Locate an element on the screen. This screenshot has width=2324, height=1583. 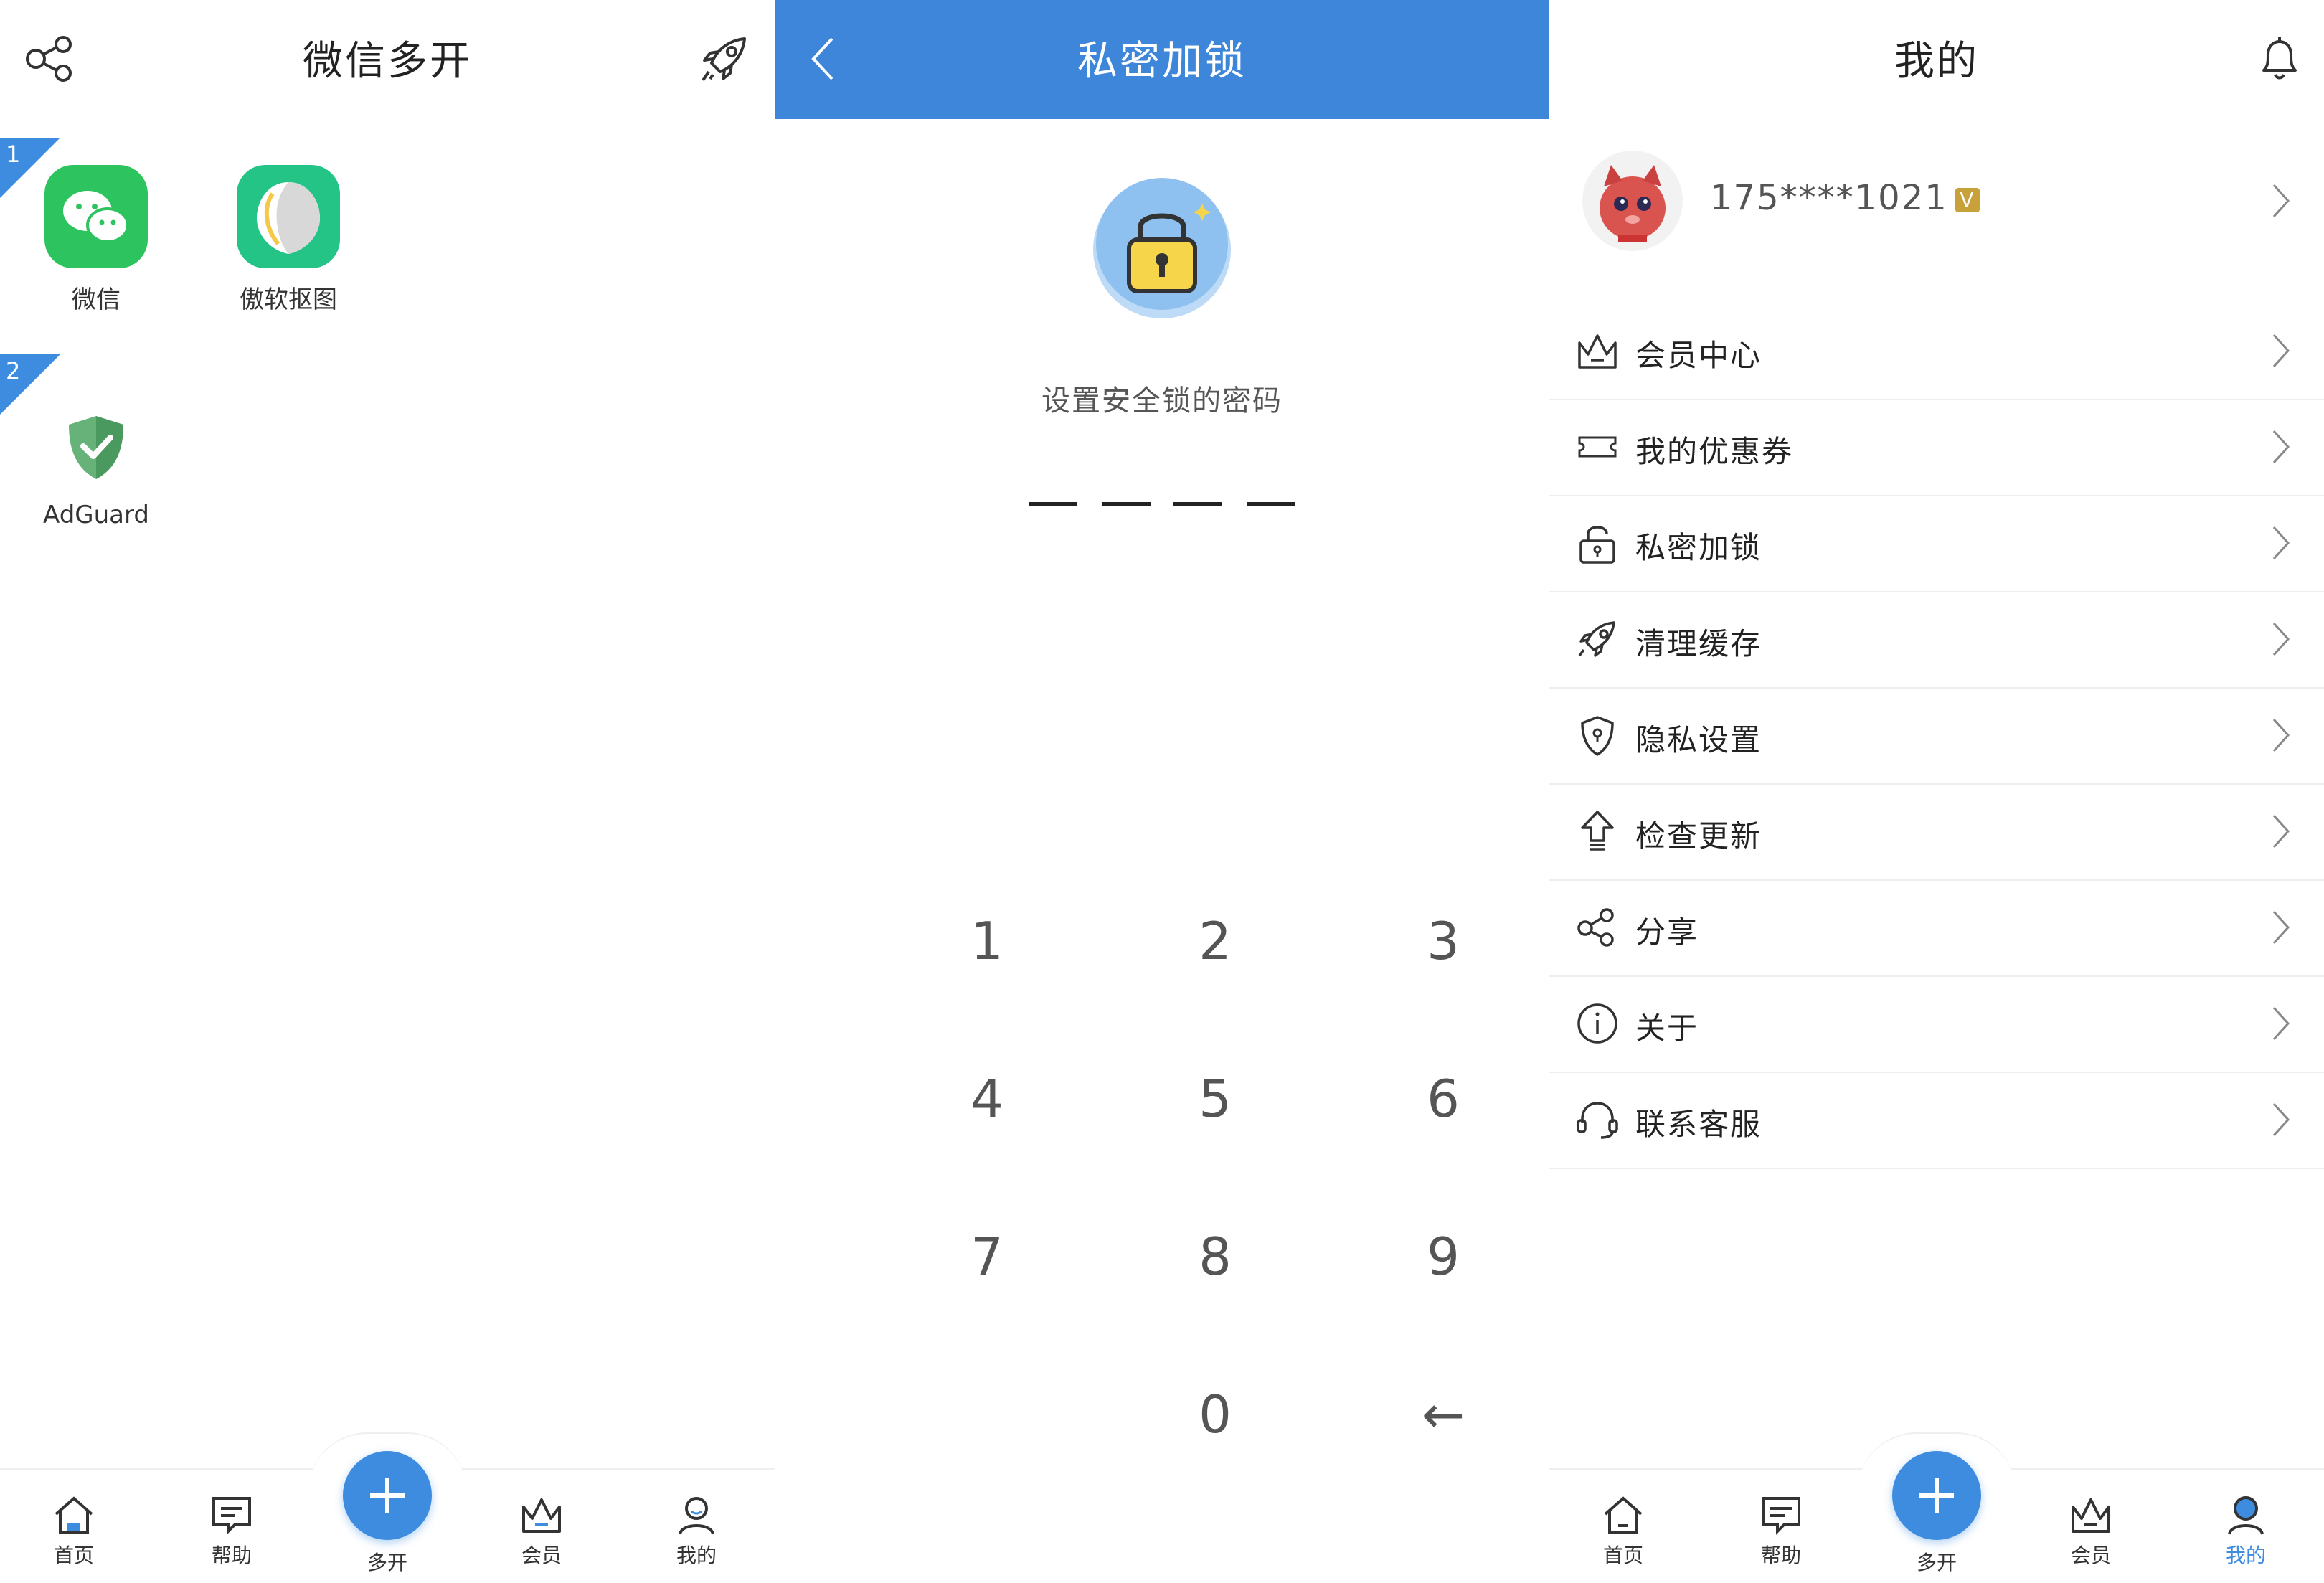
menu-label: 关于 is located at coordinates (1667, 1028).